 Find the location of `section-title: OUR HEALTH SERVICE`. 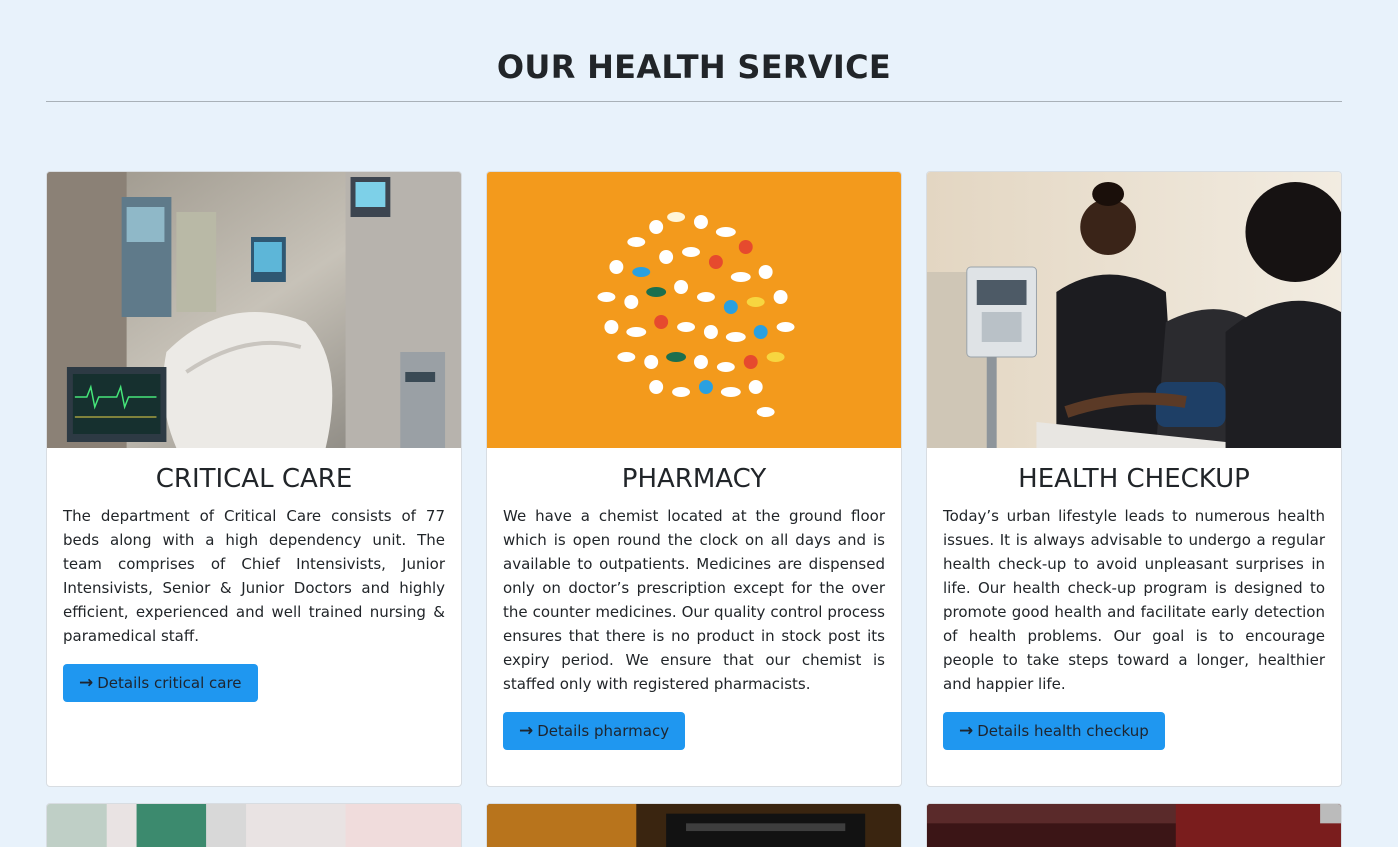

section-title: OUR HEALTH SERVICE is located at coordinates (694, 67).